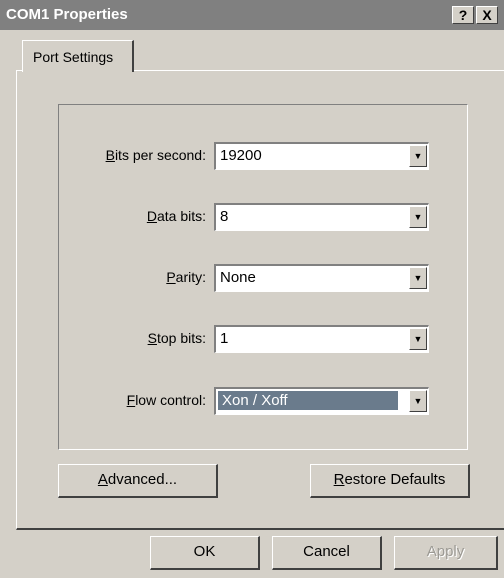 The image size is (504, 578). What do you see at coordinates (463, 15) in the screenshot?
I see `help-button: ?` at bounding box center [463, 15].